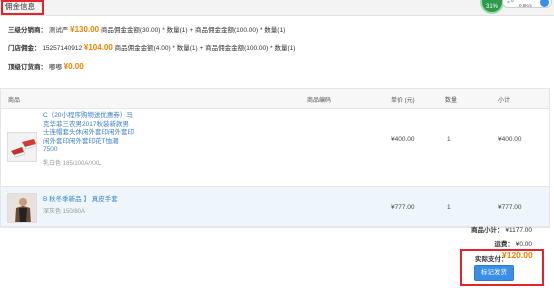  Describe the element at coordinates (27, 67) in the screenshot. I see `commission-top-label: 顶级订货商：` at that location.